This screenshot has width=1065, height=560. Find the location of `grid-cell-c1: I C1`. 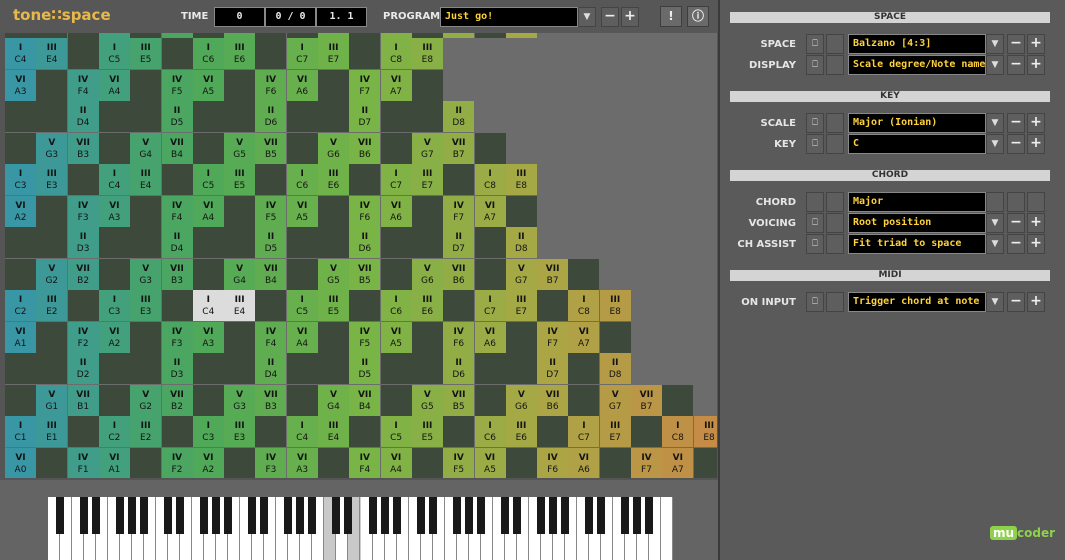

grid-cell-c1: I C1 is located at coordinates (20, 431).